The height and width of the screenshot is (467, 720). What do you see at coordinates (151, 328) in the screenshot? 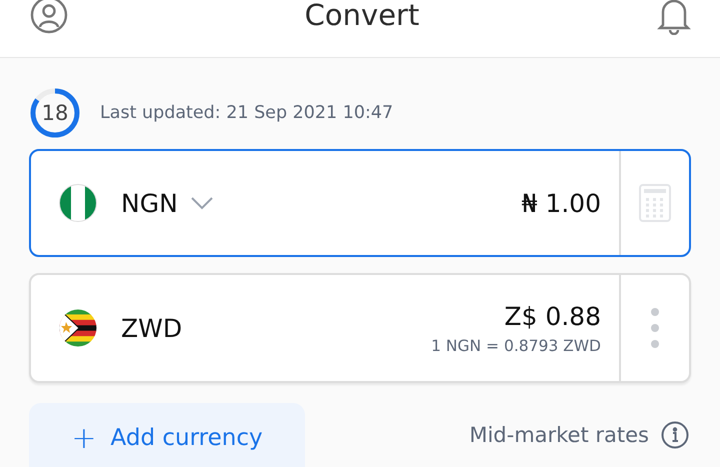
I see `currency-code: ZWD` at bounding box center [151, 328].